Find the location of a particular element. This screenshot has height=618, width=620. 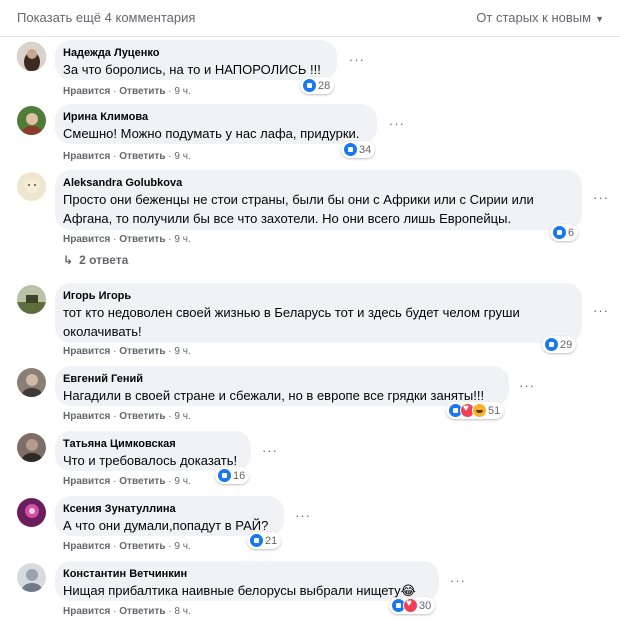

comment-author: Татьяна Цимковская is located at coordinates (152, 444).